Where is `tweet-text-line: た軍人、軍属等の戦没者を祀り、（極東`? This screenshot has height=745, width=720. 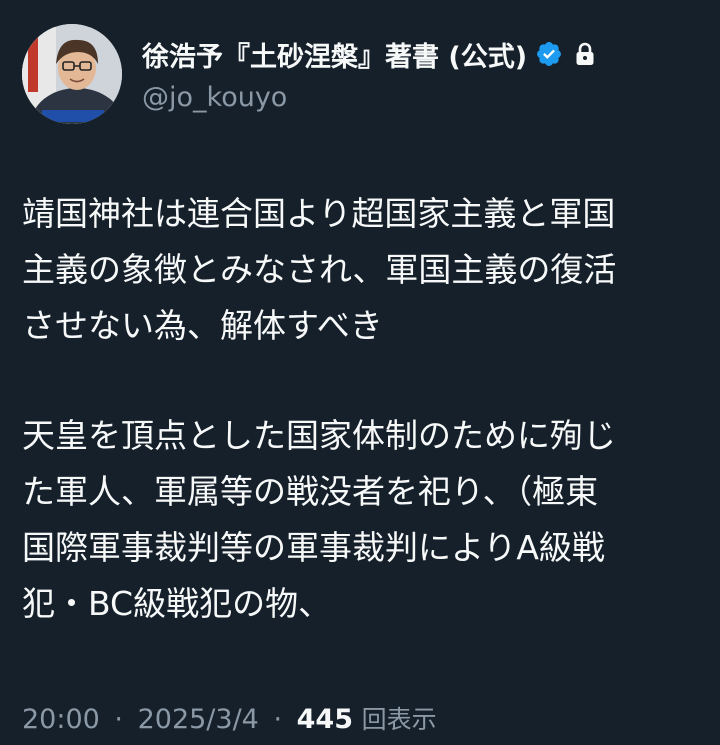
tweet-text-line: た軍人、軍属等の戦没者を祀り、（極東 is located at coordinates (310, 491).